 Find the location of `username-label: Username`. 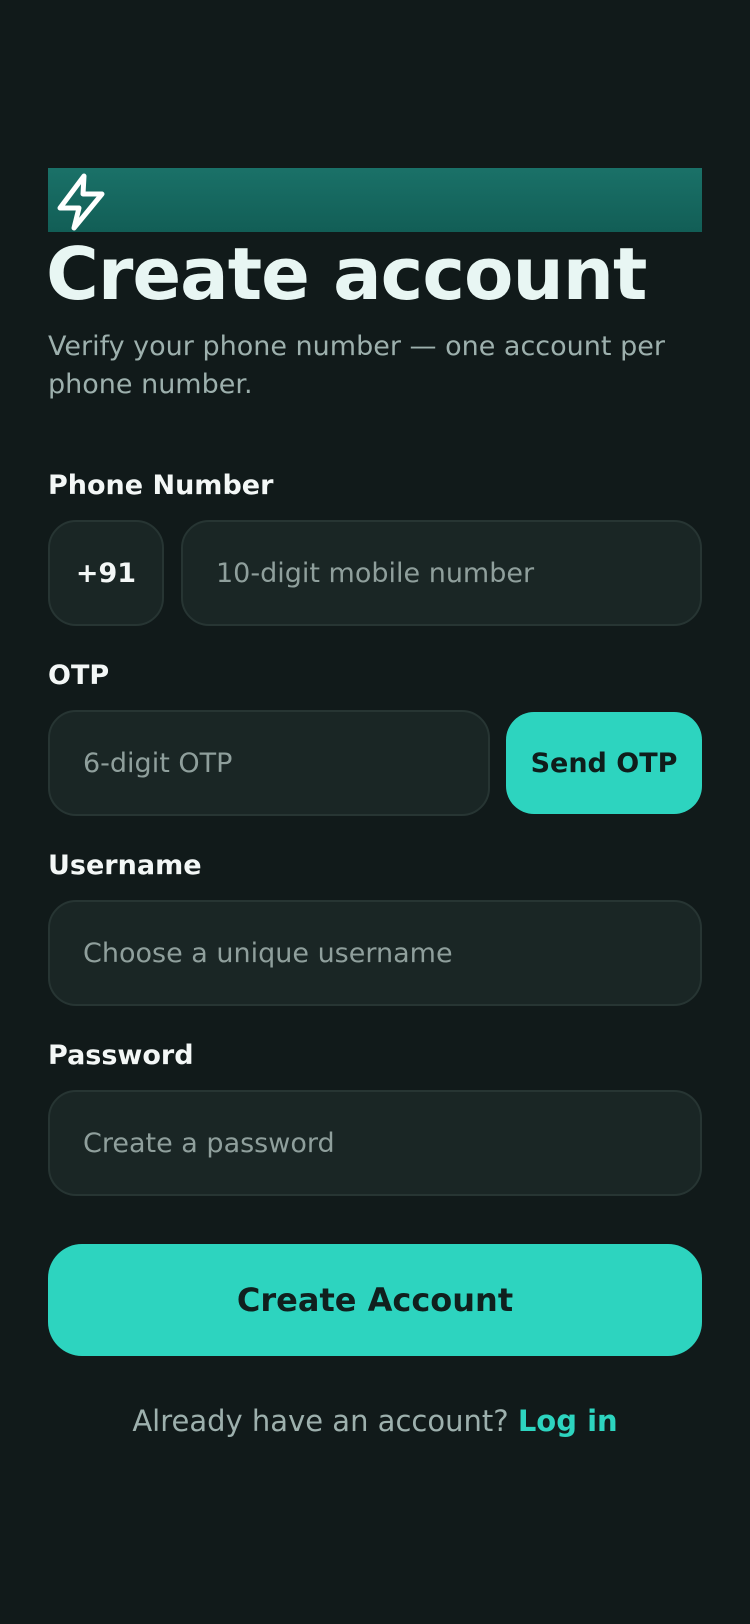

username-label: Username is located at coordinates (125, 865).